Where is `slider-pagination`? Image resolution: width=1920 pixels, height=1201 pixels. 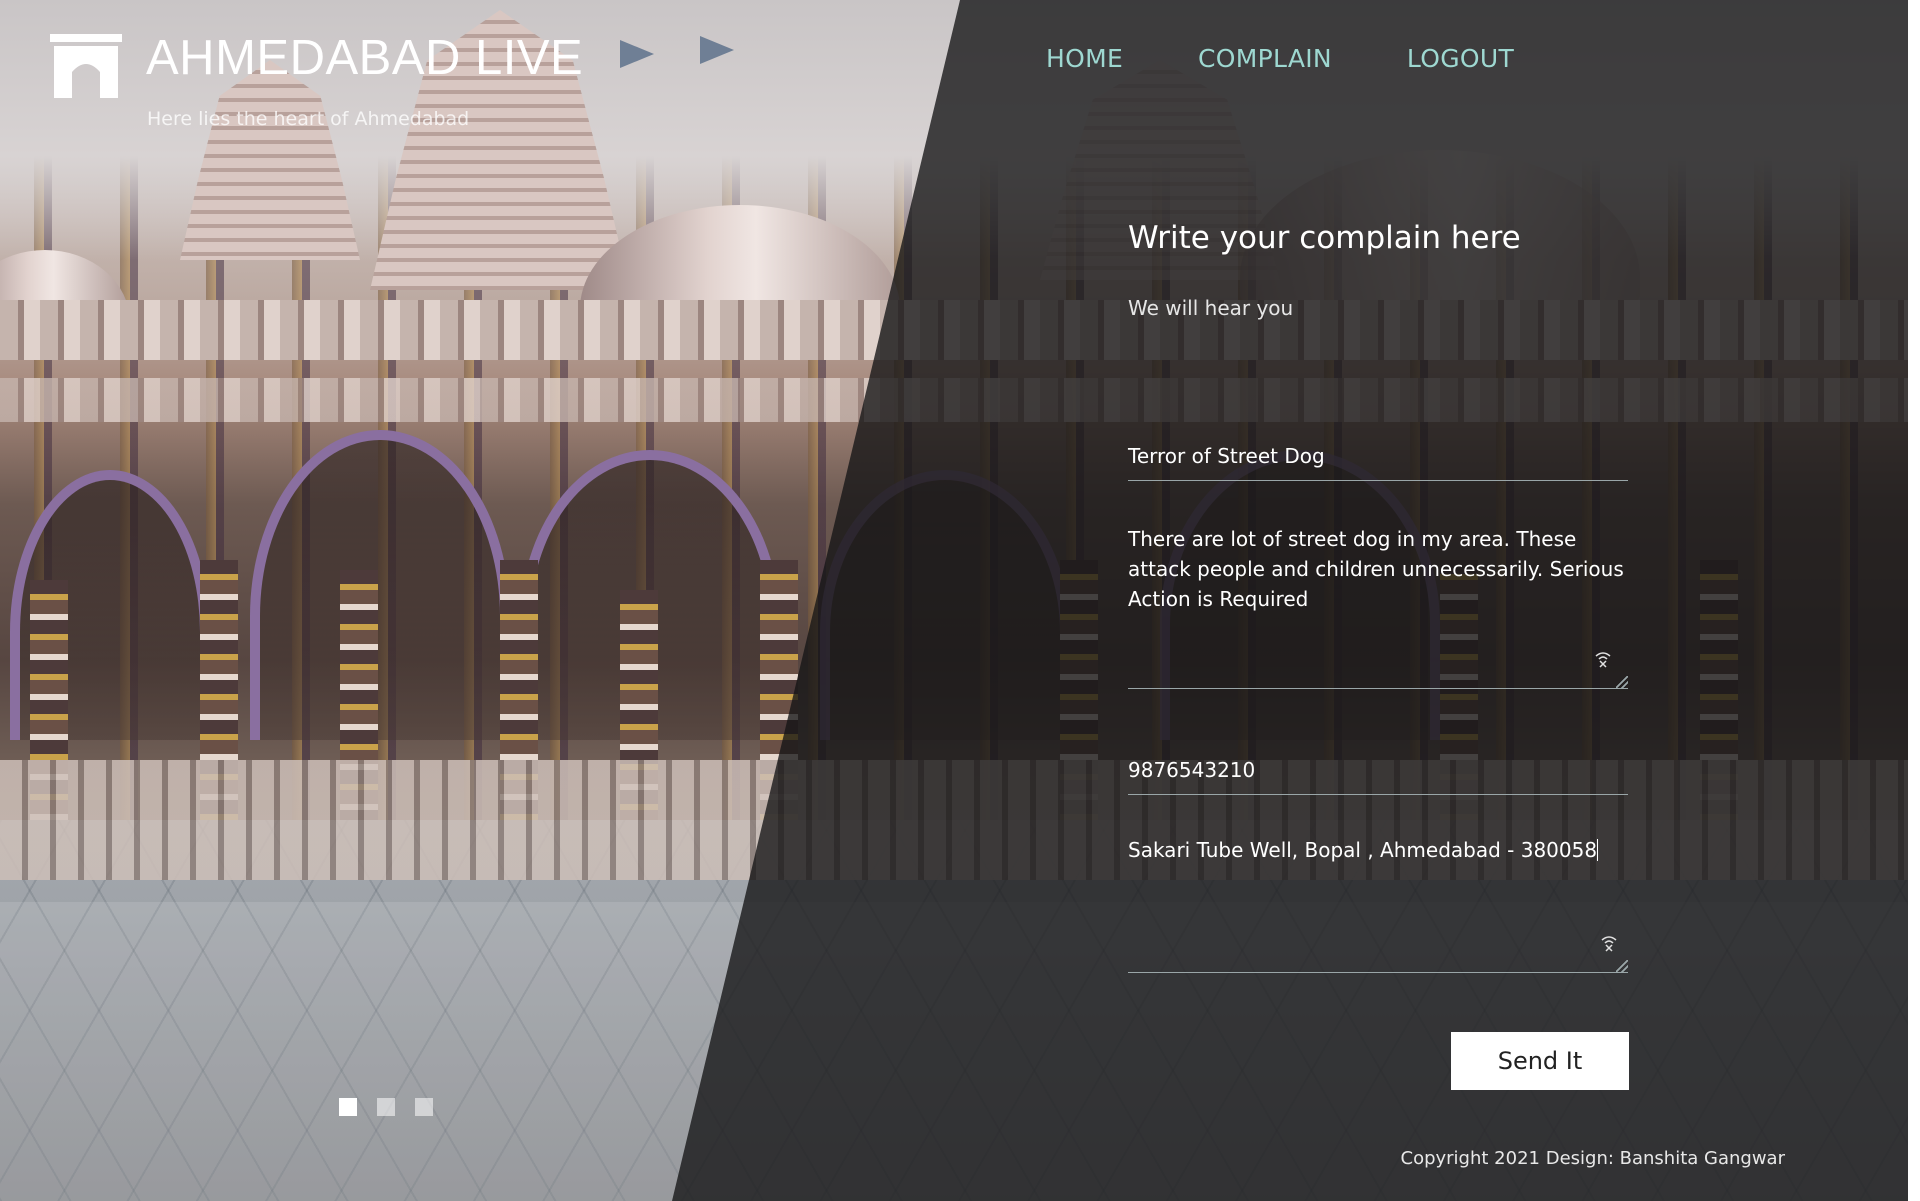
slider-pagination is located at coordinates (386, 1107).